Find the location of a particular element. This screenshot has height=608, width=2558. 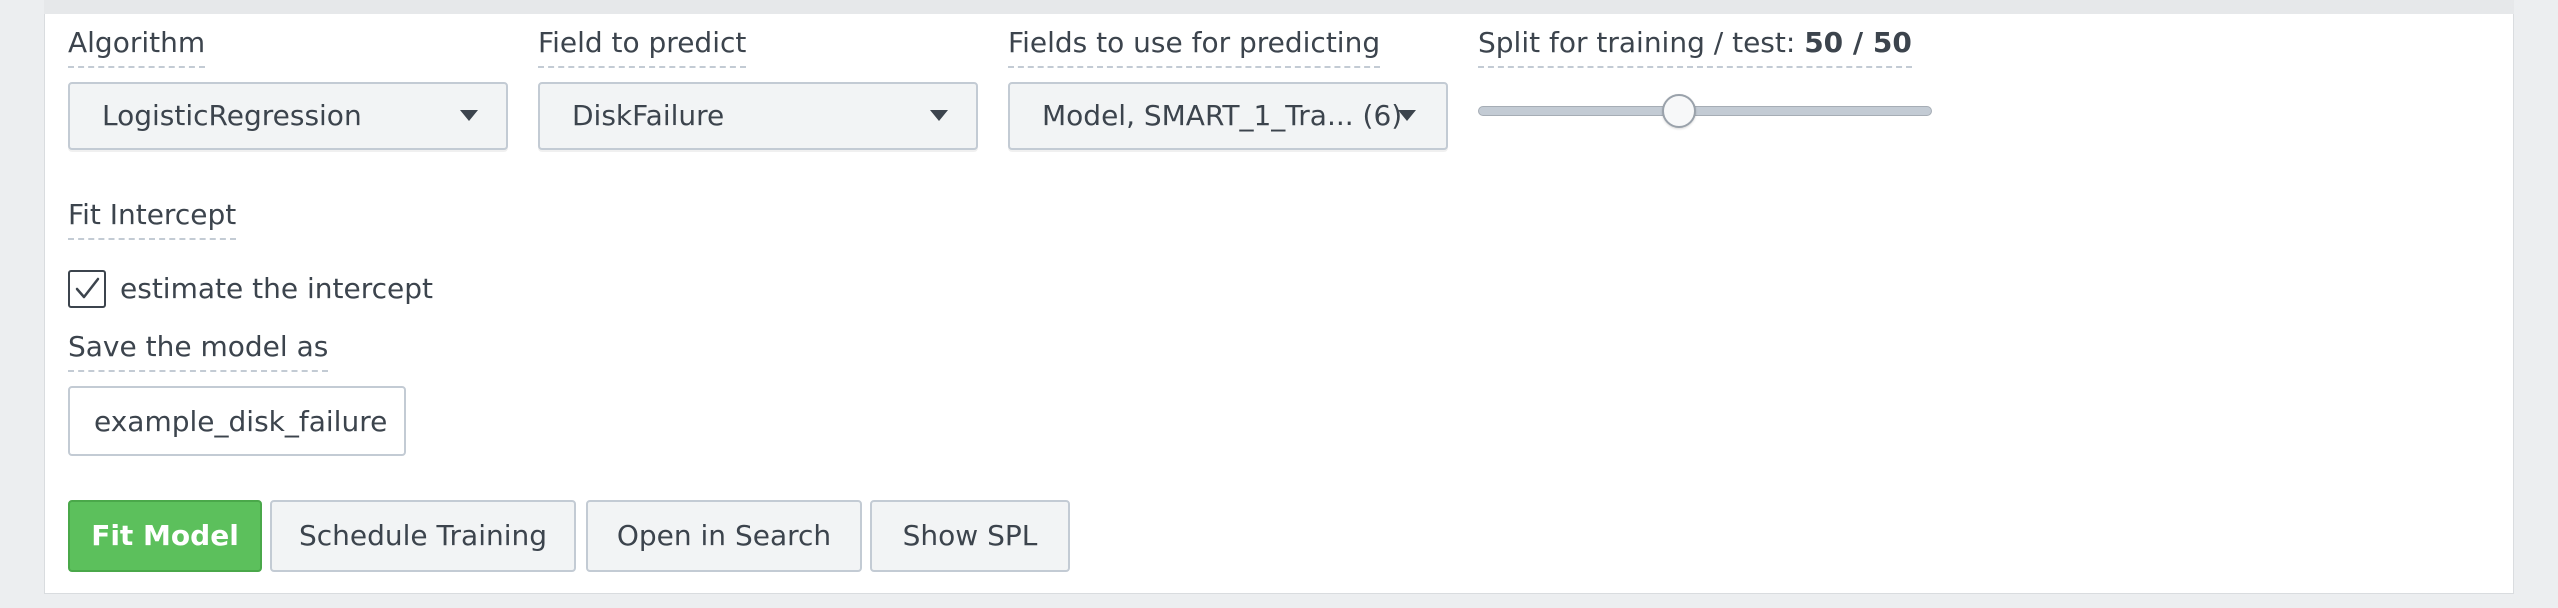

split-slider-track is located at coordinates (1705, 111).